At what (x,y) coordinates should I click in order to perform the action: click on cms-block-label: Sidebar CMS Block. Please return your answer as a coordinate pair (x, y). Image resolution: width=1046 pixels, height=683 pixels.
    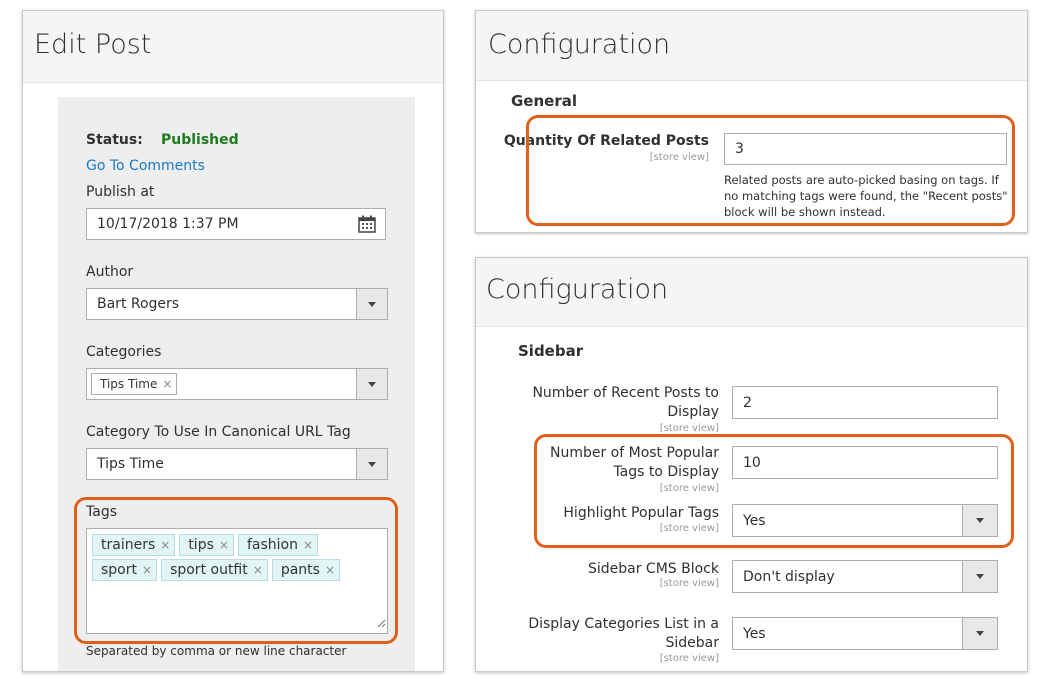
    Looking at the image, I should click on (653, 569).